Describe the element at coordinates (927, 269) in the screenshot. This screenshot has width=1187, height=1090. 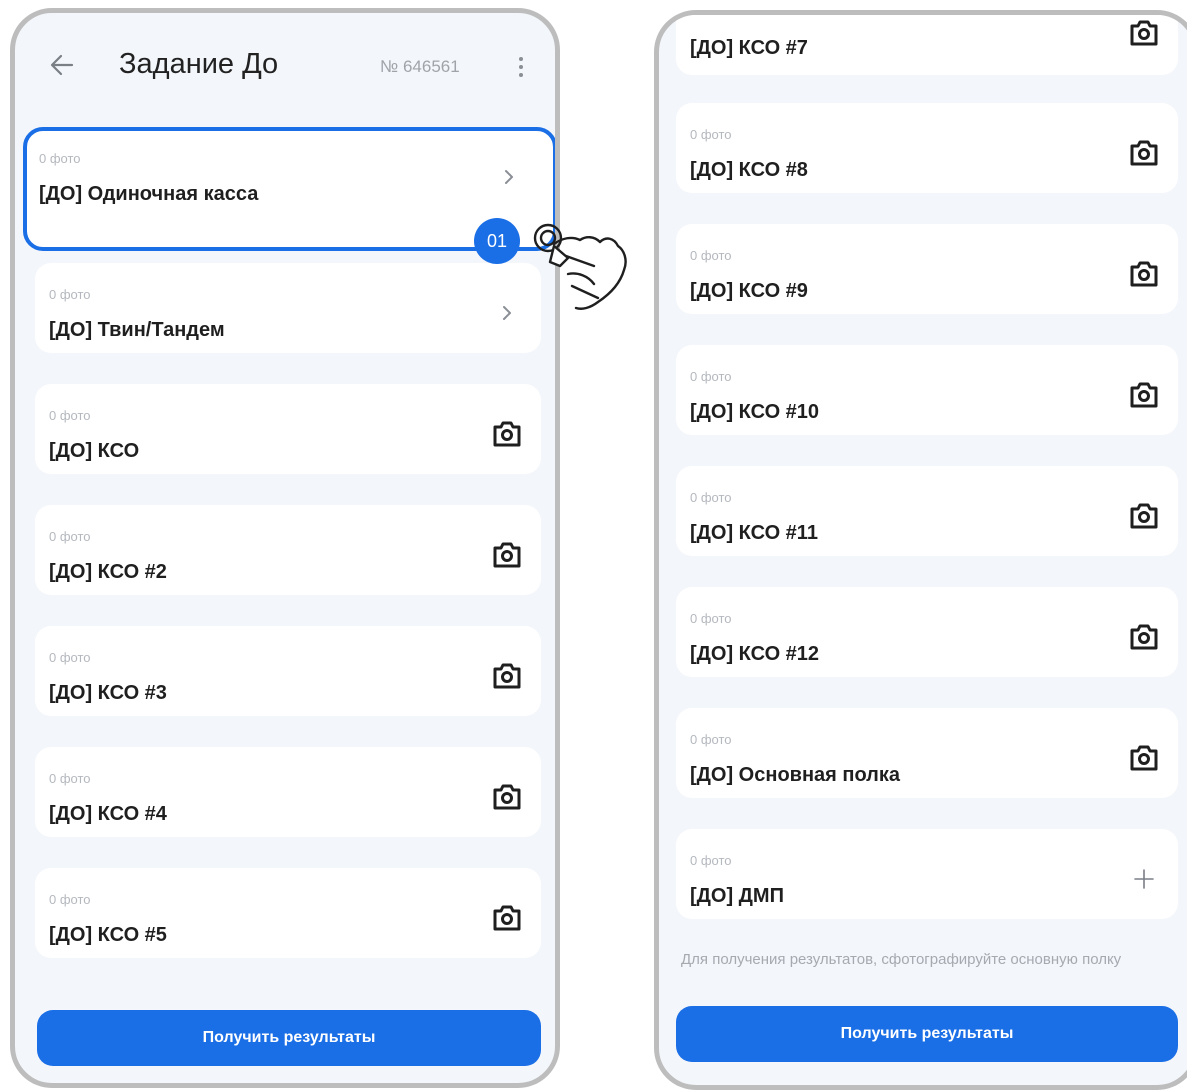
I see `list-item: 0 фото [ДО] КСО #9` at that location.